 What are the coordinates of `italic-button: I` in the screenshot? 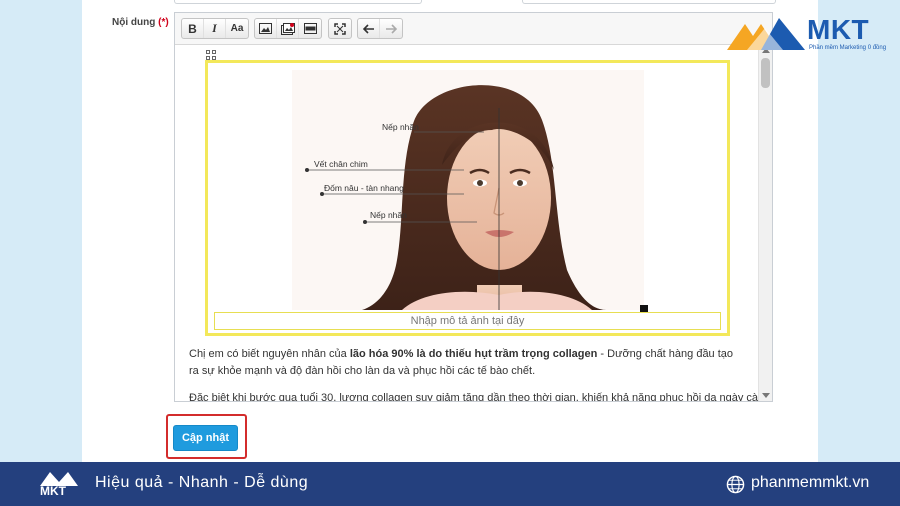 It's located at (215, 28).